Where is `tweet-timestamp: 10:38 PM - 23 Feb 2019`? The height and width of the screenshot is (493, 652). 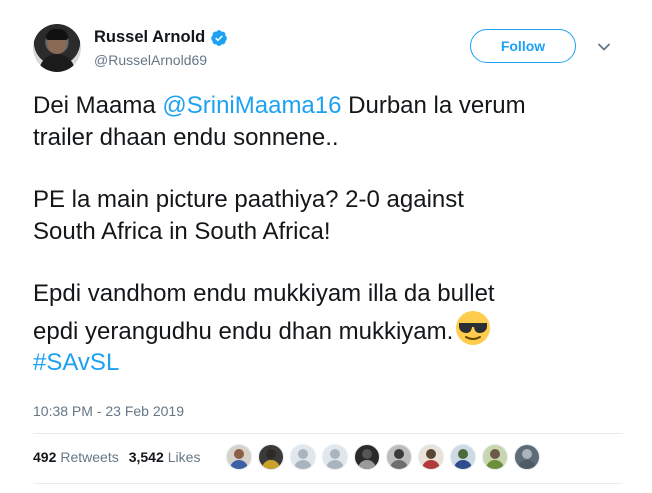 tweet-timestamp: 10:38 PM - 23 Feb 2019 is located at coordinates (108, 411).